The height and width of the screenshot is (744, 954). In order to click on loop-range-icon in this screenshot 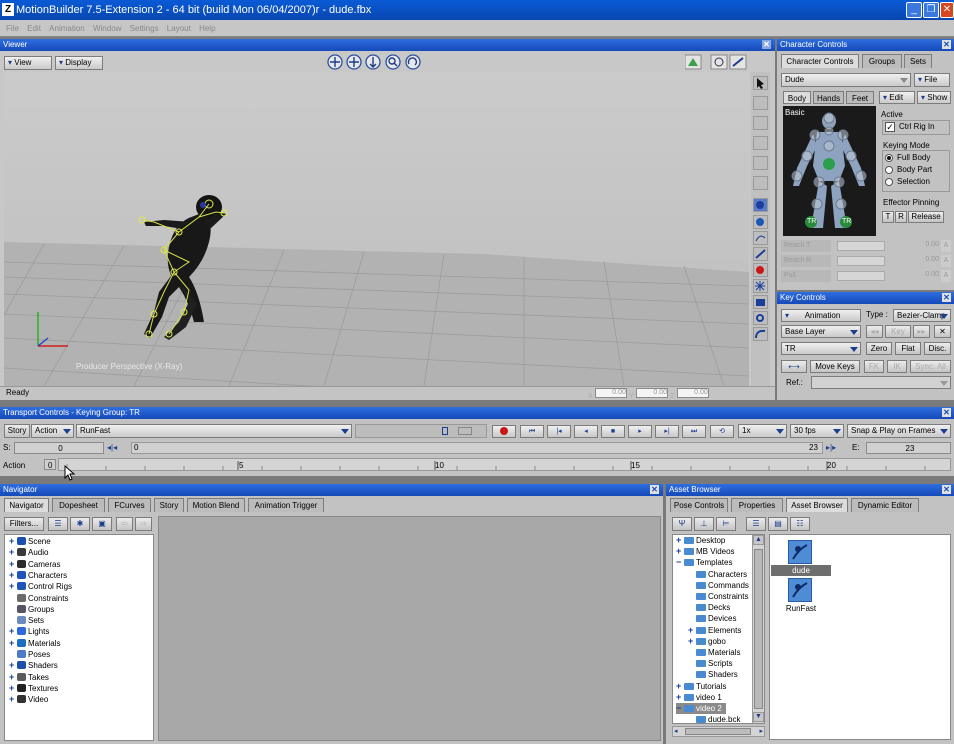, I will do `click(465, 431)`.